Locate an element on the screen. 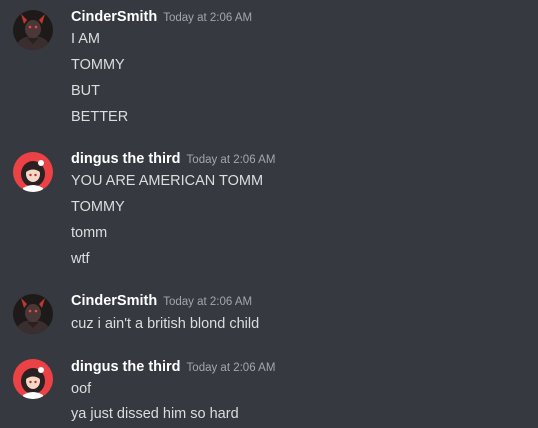  username: dingus the third is located at coordinates (126, 367).